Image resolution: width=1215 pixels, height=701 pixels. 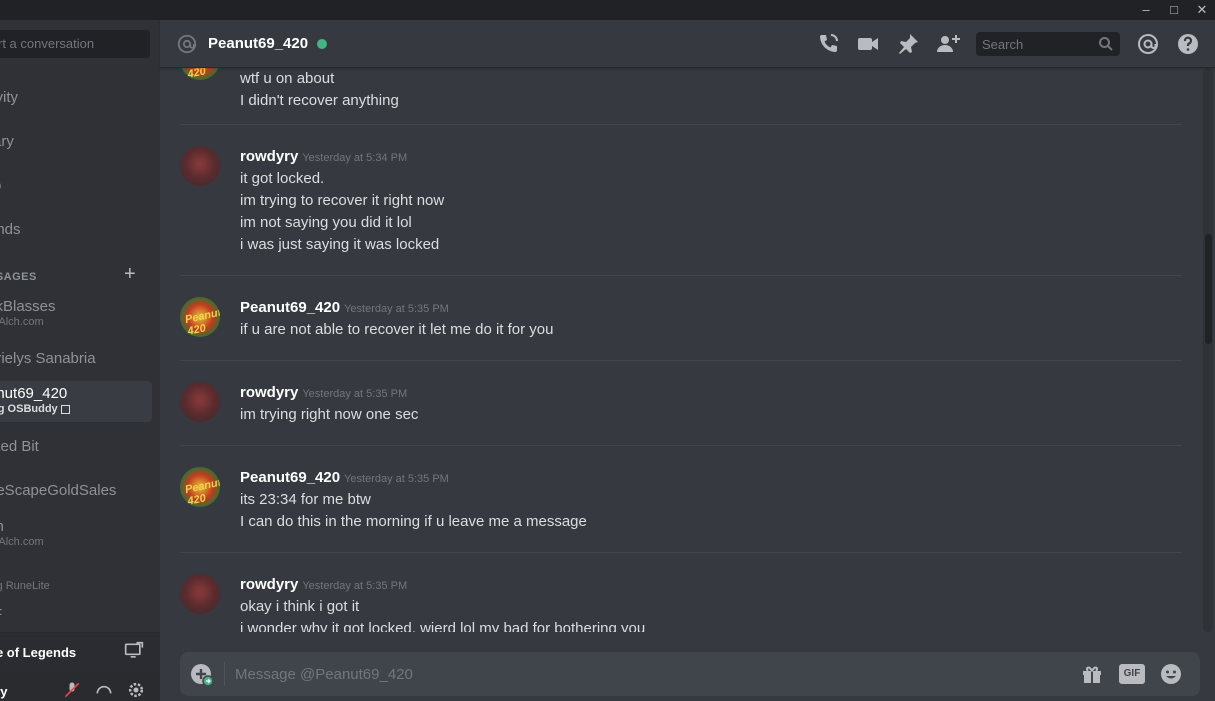 I want to click on dm-item: brielys Sanabria, so click(x=76, y=358).